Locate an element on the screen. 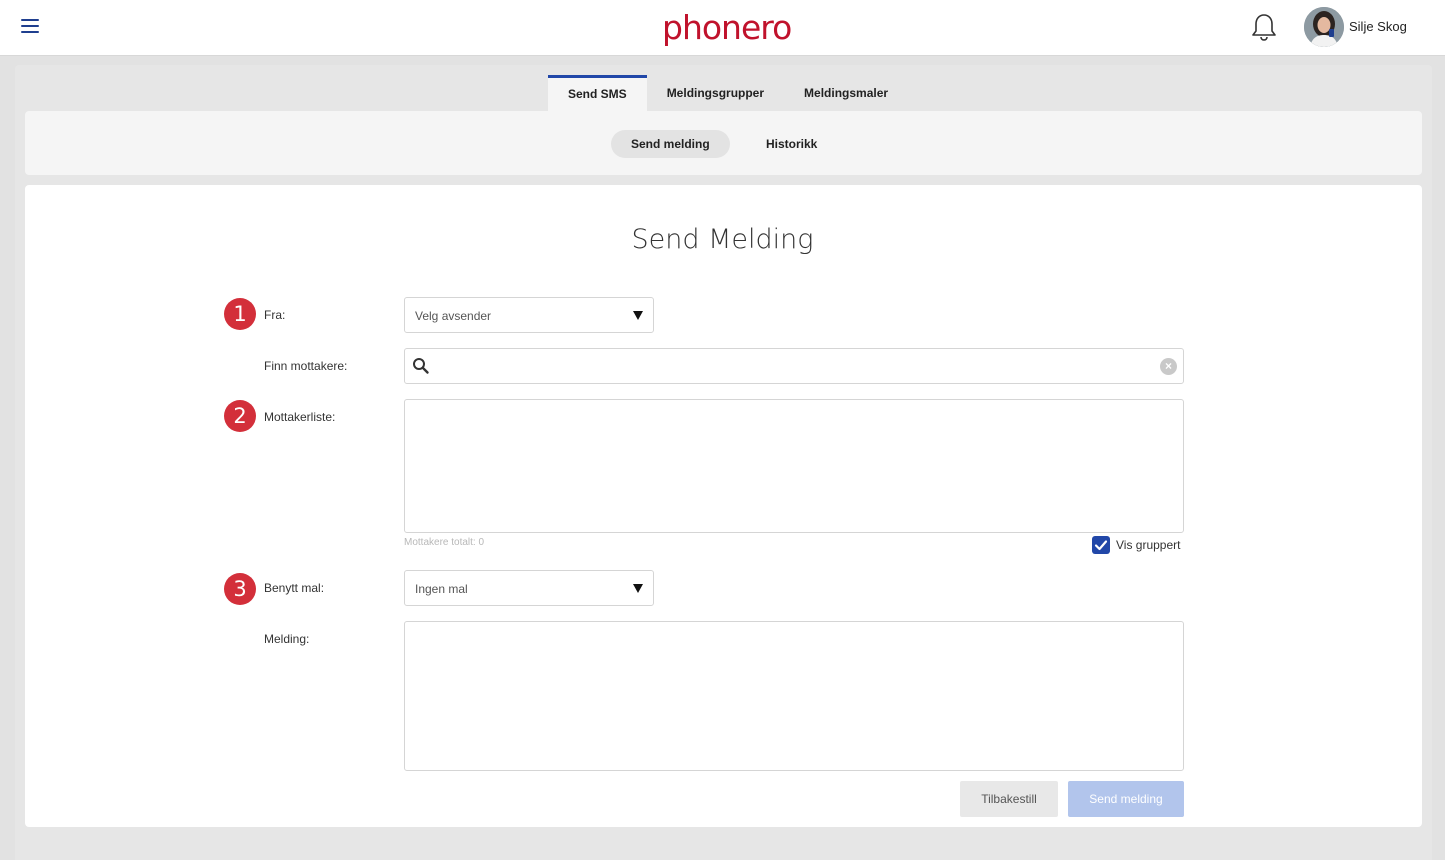 The height and width of the screenshot is (860, 1445). tab-send-sms: Send SMS is located at coordinates (597, 93).